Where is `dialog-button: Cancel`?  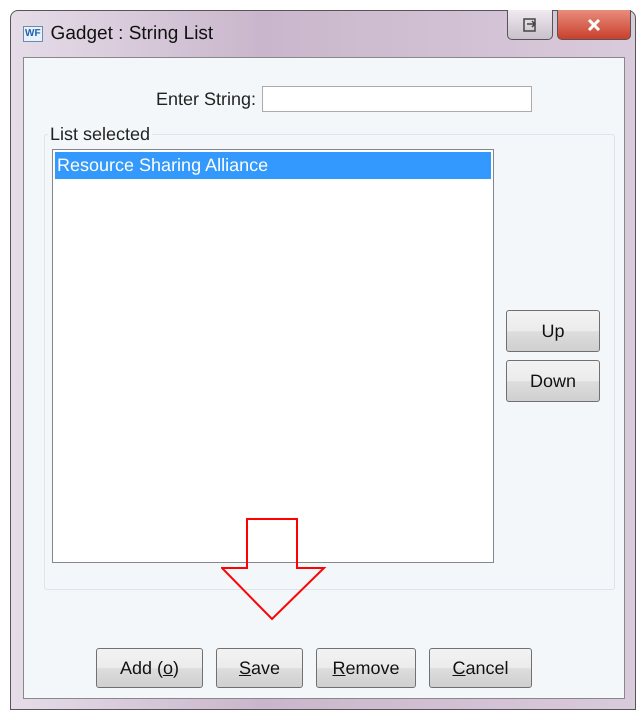
dialog-button: Cancel is located at coordinates (480, 668).